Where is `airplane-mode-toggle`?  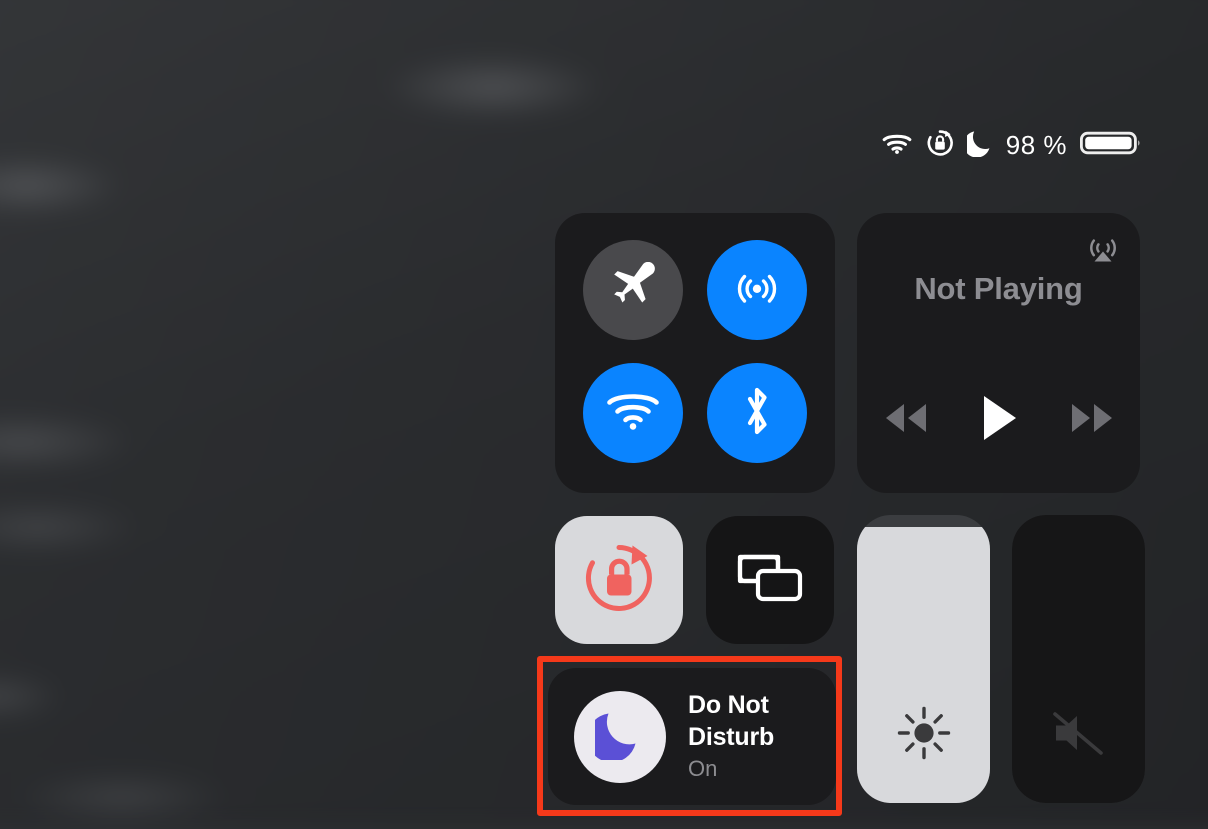
airplane-mode-toggle is located at coordinates (633, 290).